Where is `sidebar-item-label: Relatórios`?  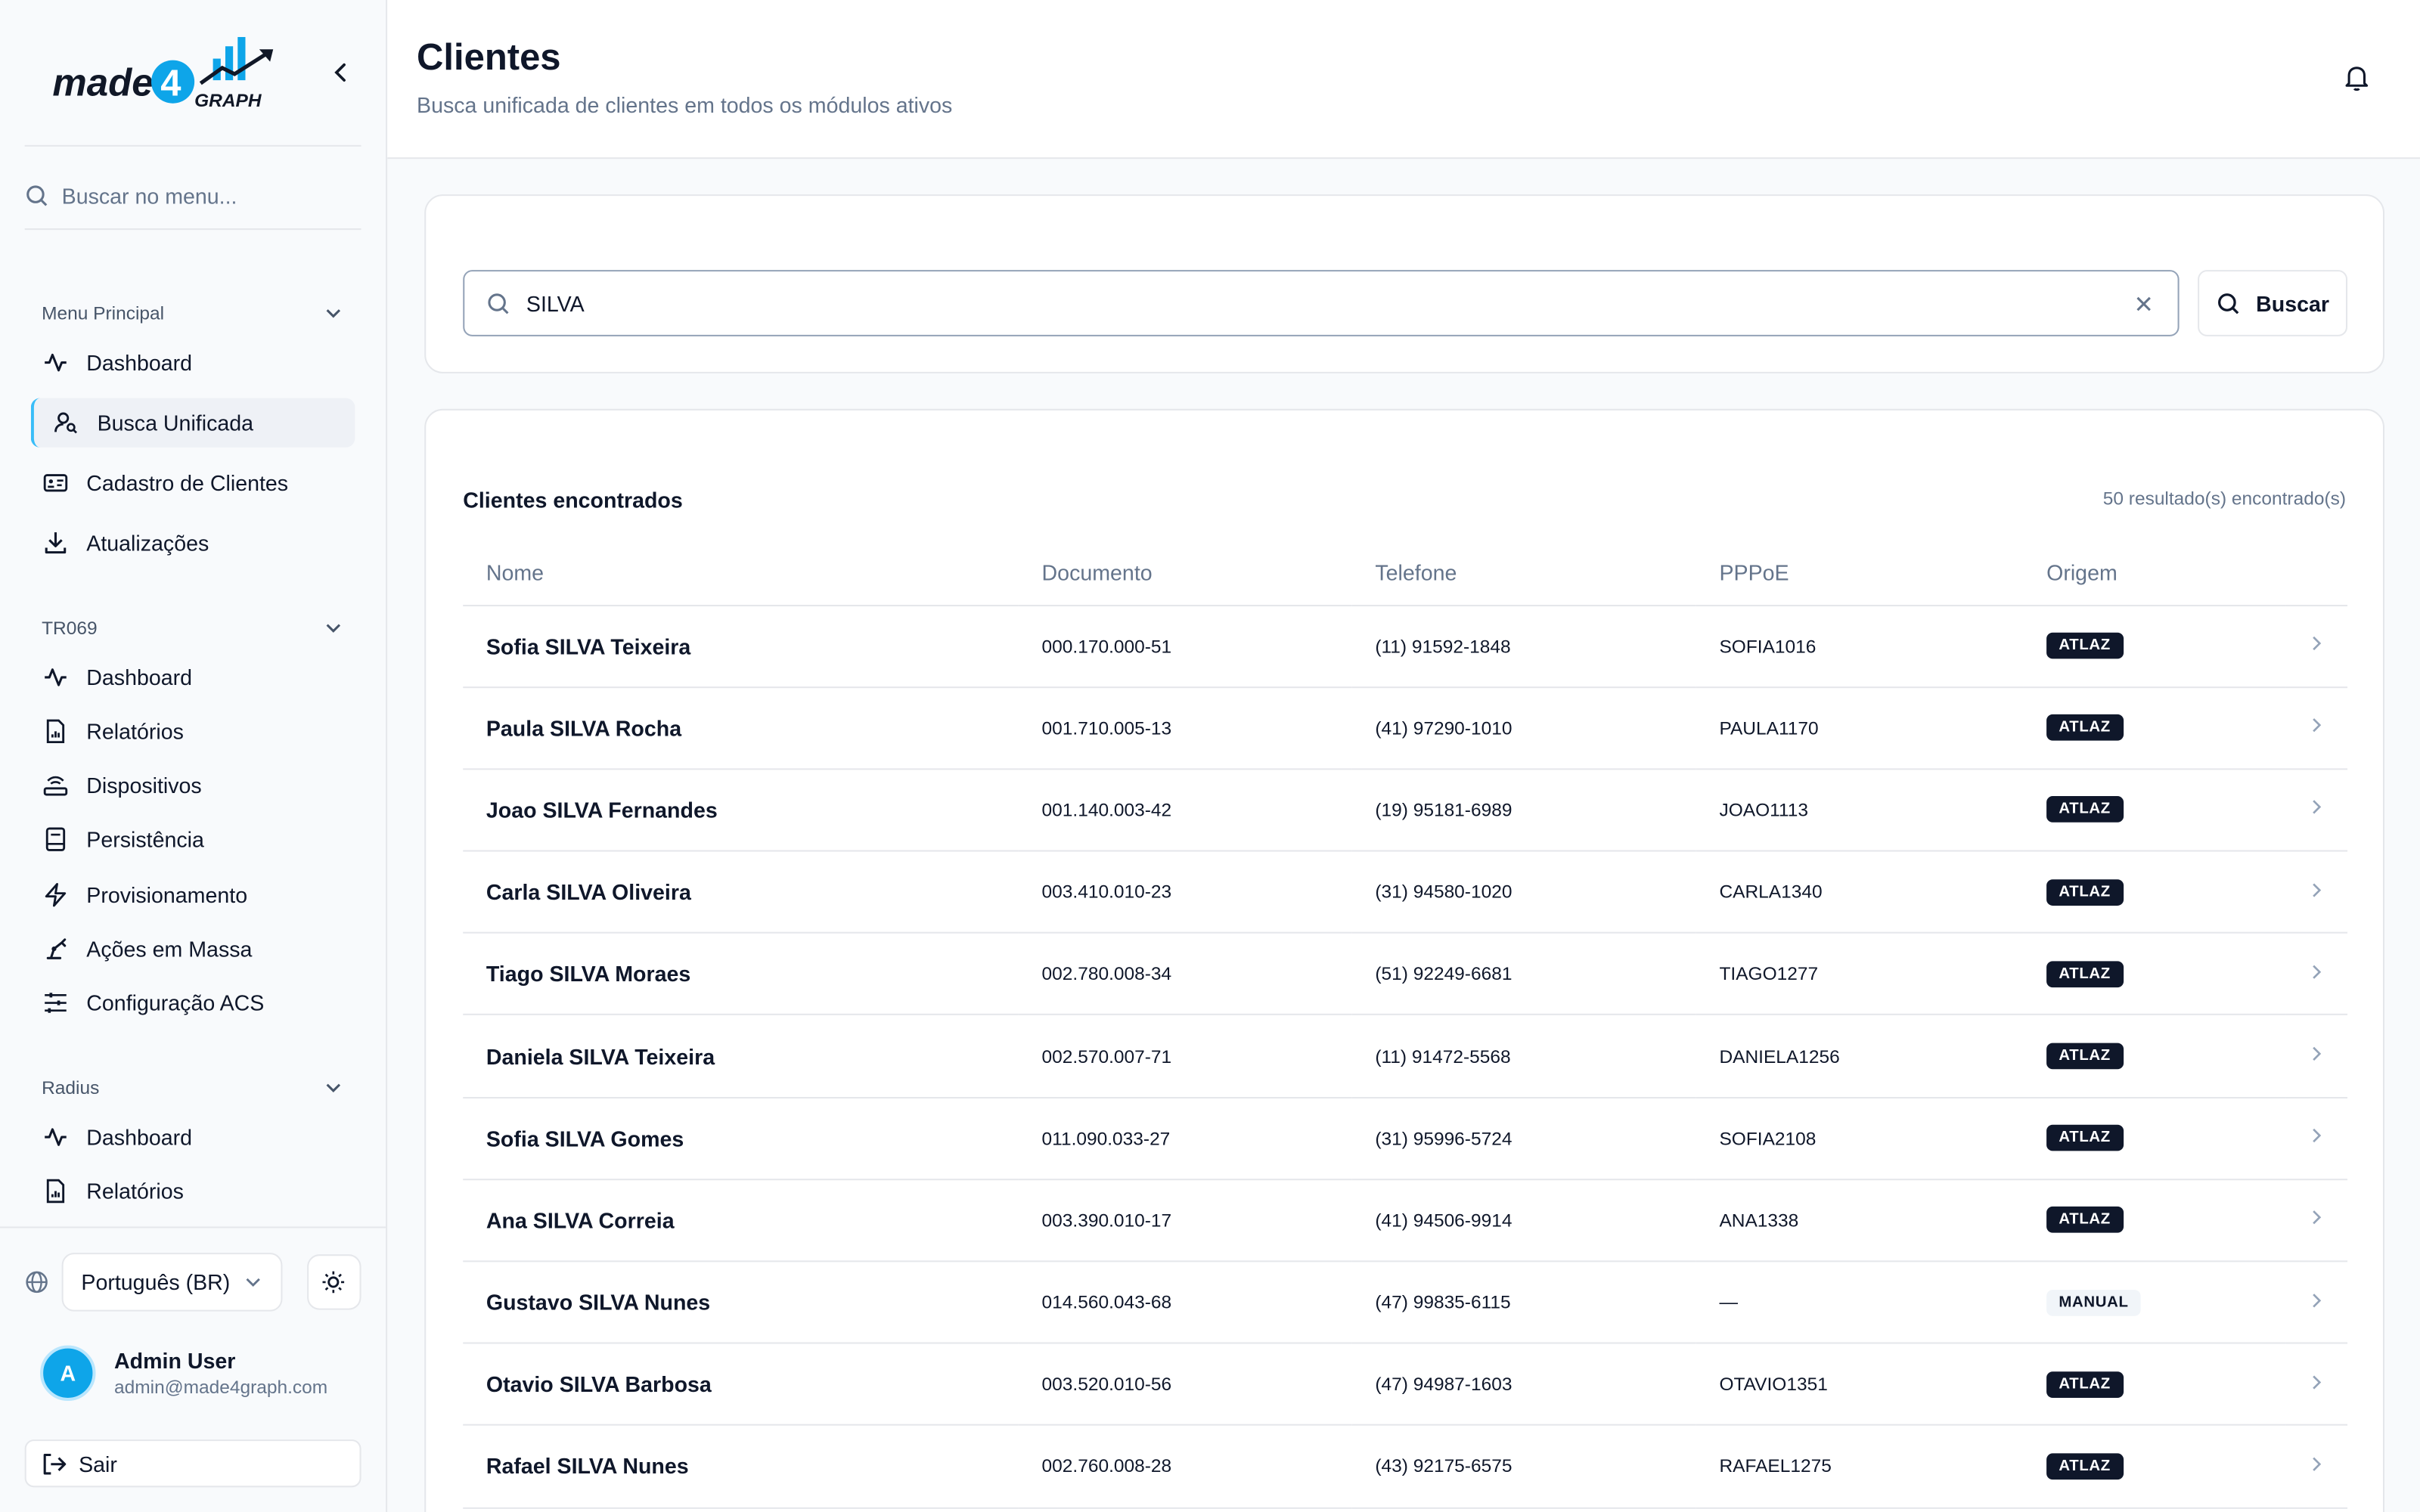 sidebar-item-label: Relatórios is located at coordinates (135, 731).